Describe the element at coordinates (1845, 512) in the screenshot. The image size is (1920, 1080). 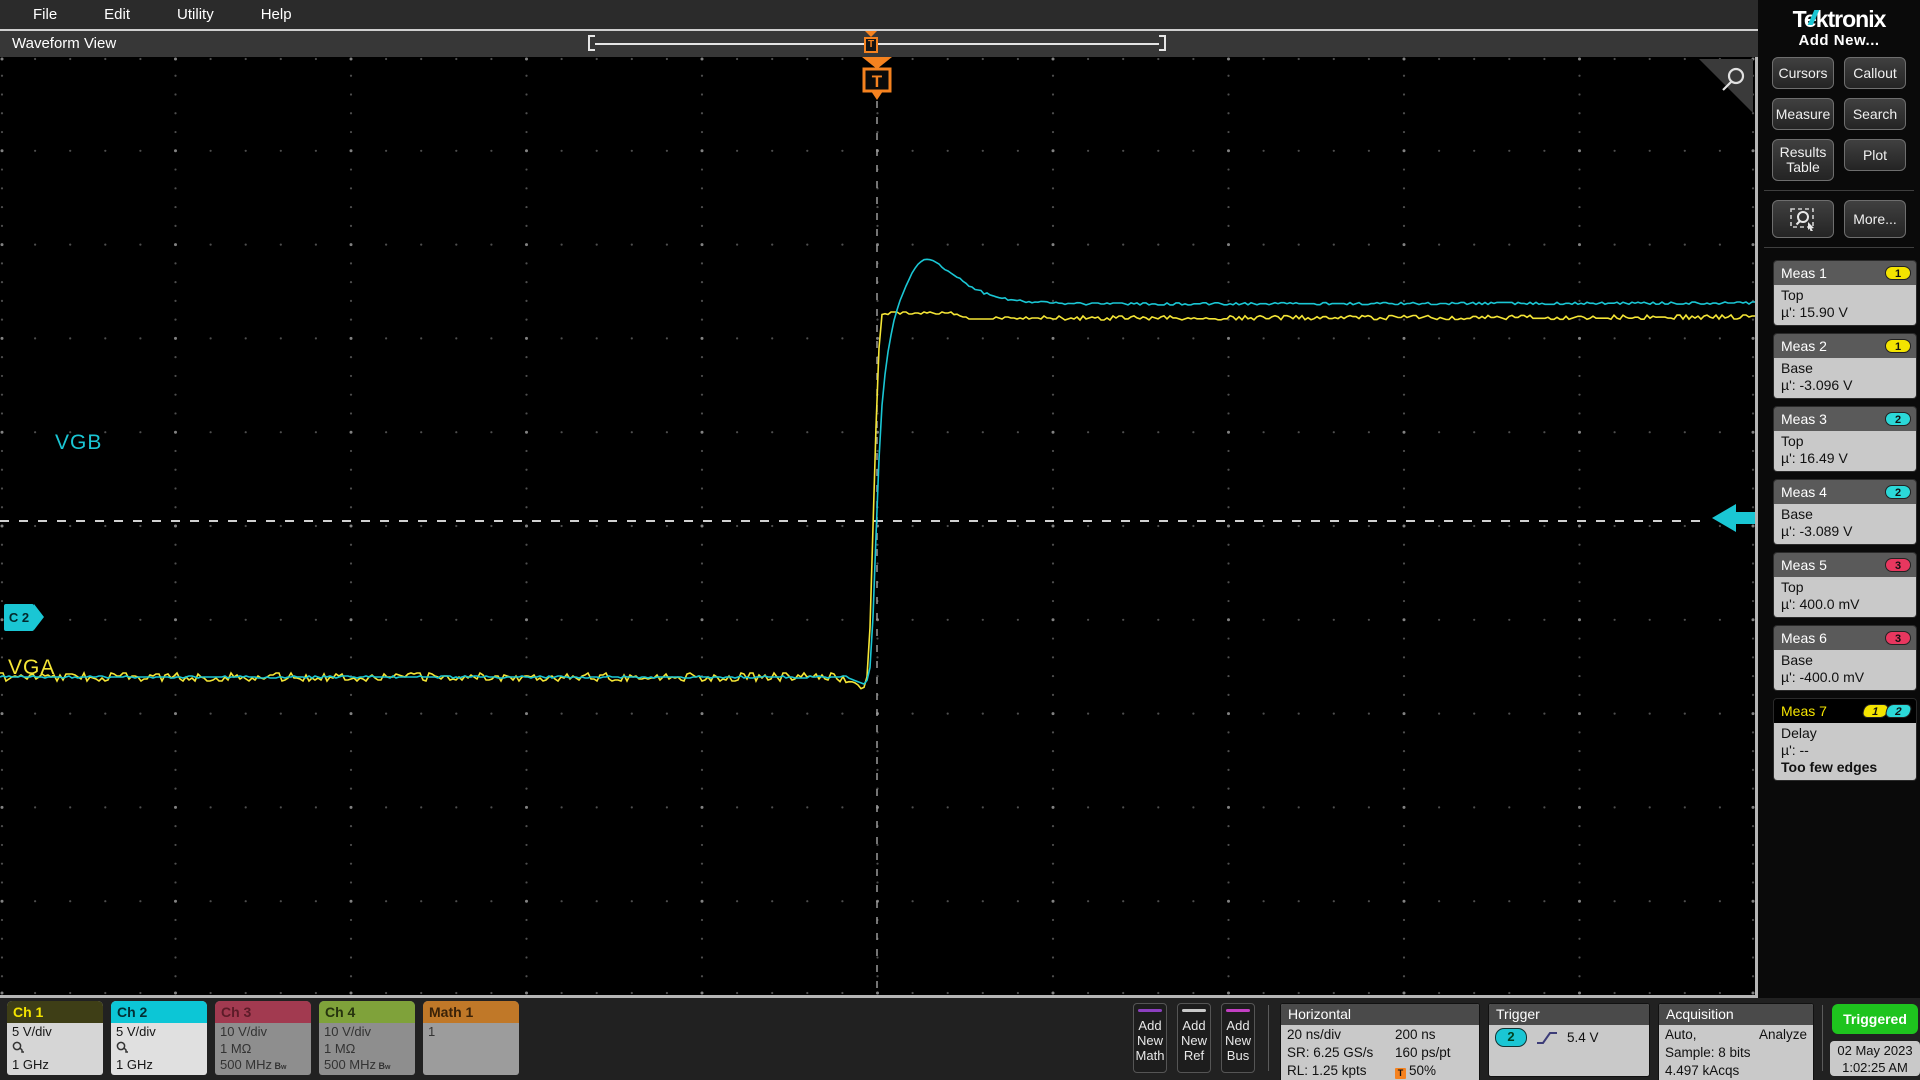
I see `measurement-card-meas-4: Meas 4 2 Base µ': -3.089 V` at that location.